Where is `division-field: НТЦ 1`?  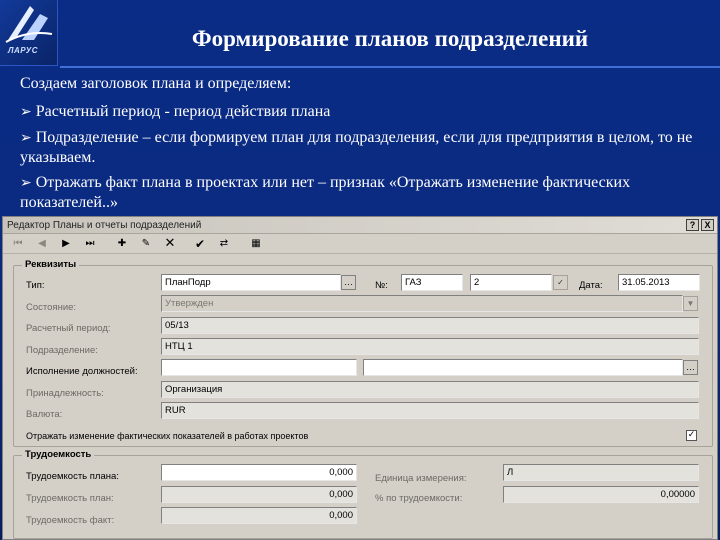 division-field: НТЦ 1 is located at coordinates (430, 346).